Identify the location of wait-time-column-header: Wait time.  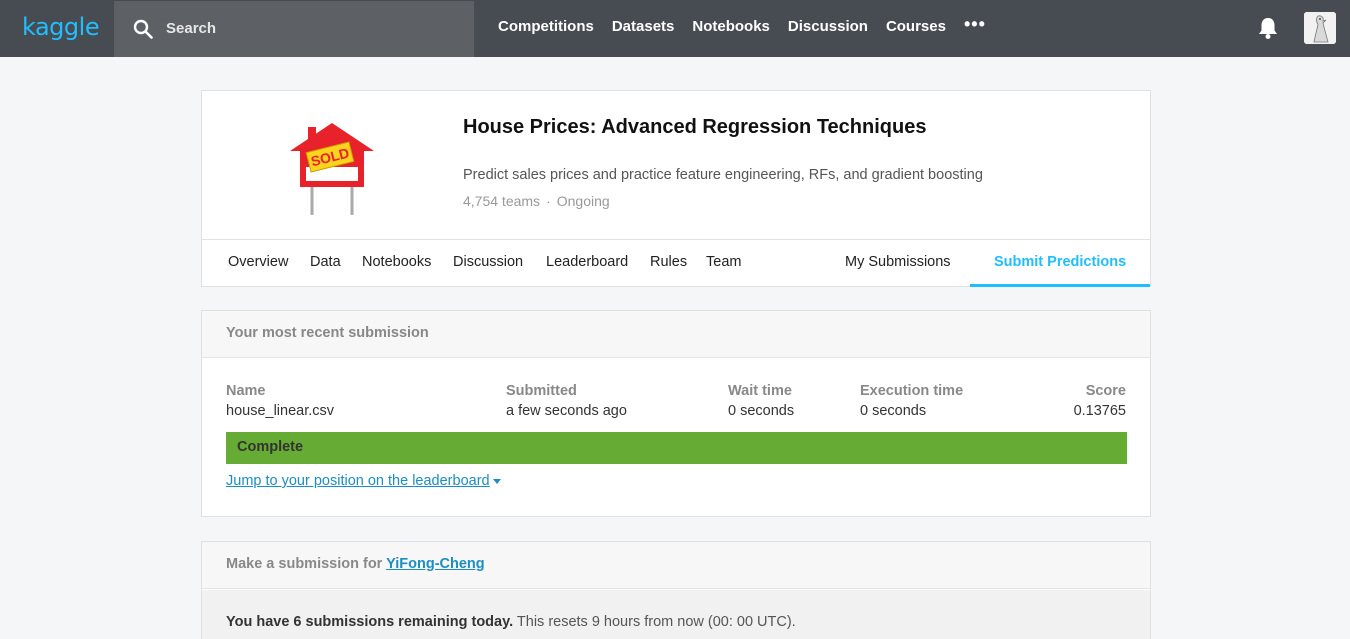
(760, 391).